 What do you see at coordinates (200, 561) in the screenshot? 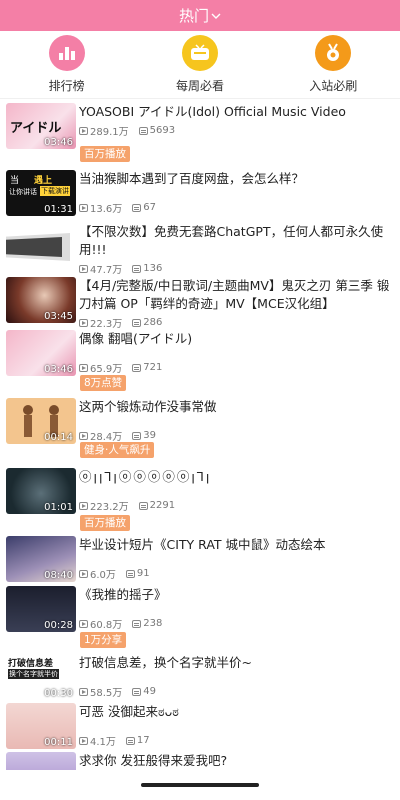
I see `video-item: 08:40 毕业设计短片《CITY RAT 城中鼠》动态绘本 6.0万 91` at bounding box center [200, 561].